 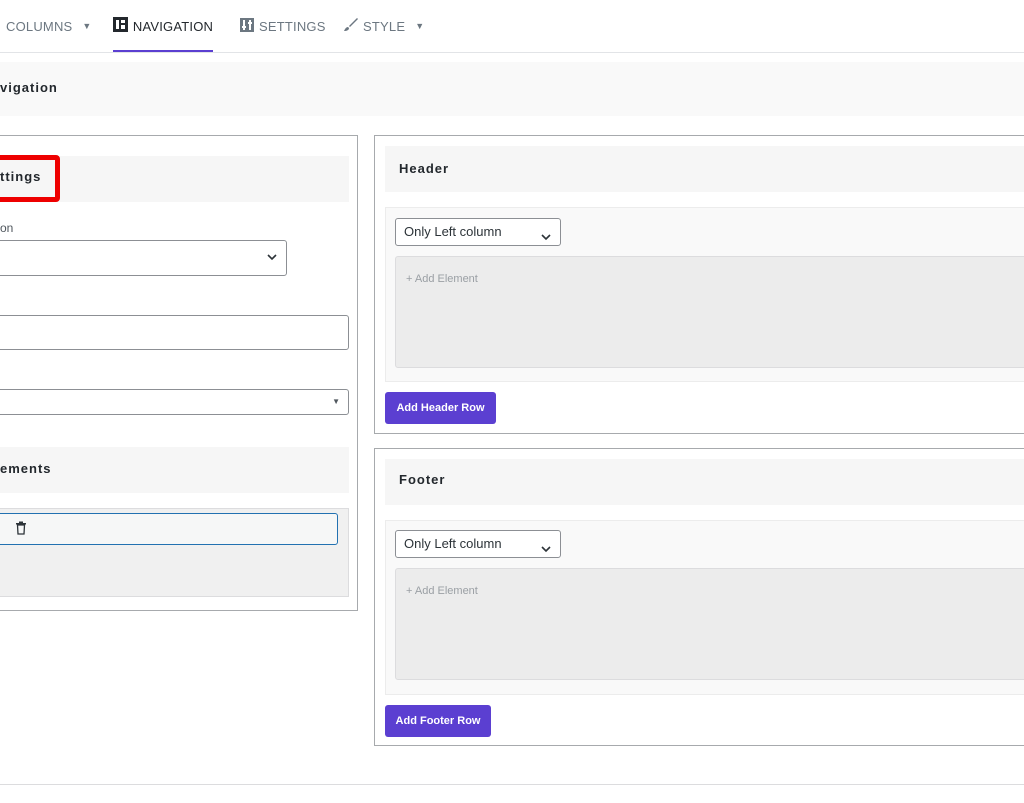 I want to click on active-tab-indicator, so click(x=163, y=51).